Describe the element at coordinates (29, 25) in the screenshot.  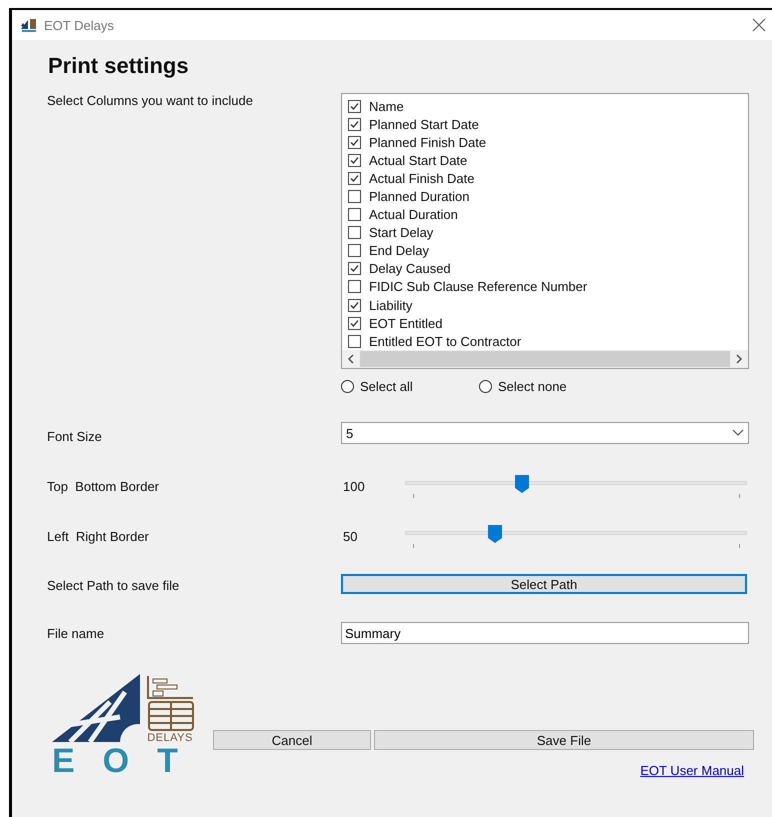
I see `app-logo-icon` at that location.